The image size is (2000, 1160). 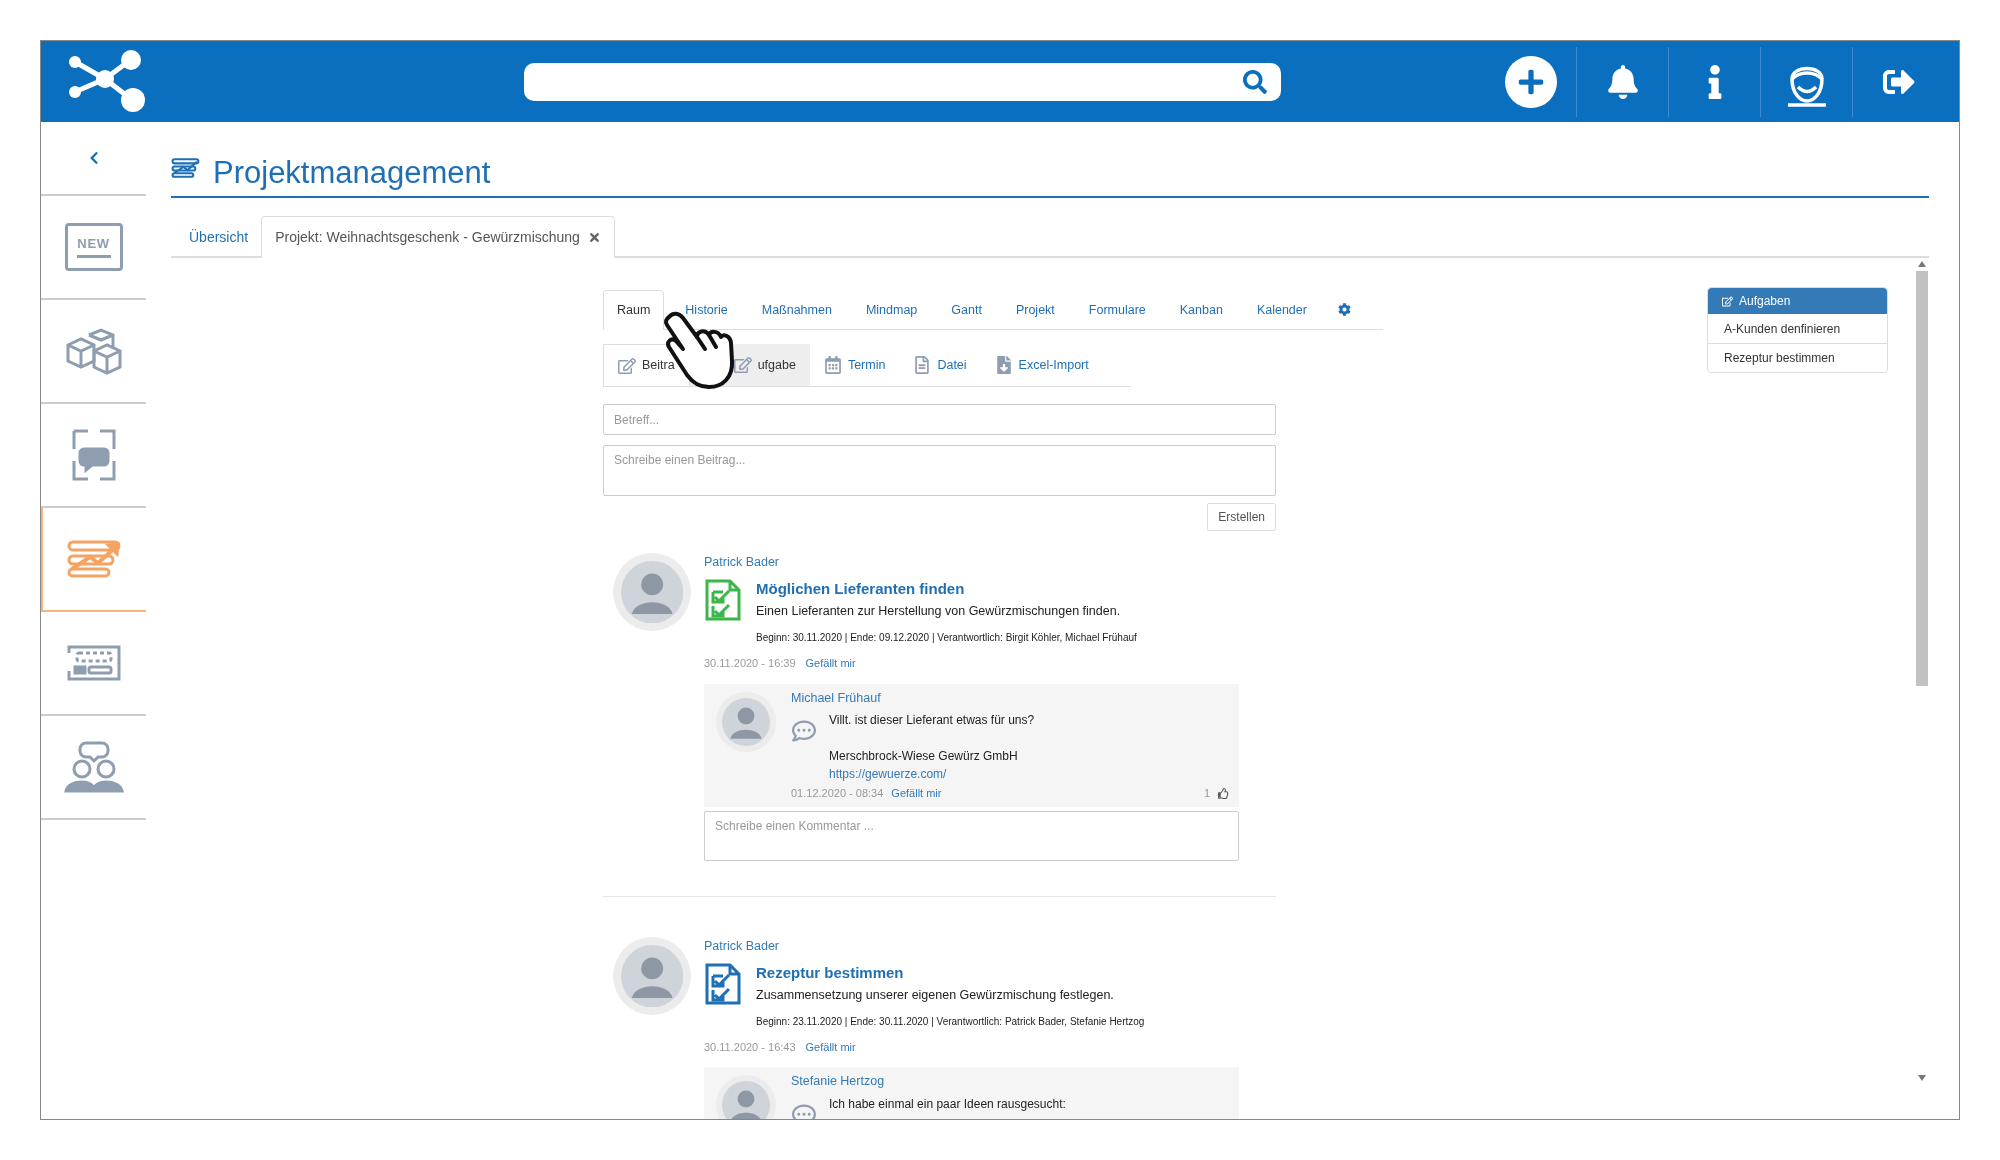 What do you see at coordinates (932, 774) in the screenshot?
I see `comment-link: https://gewuerze.com/` at bounding box center [932, 774].